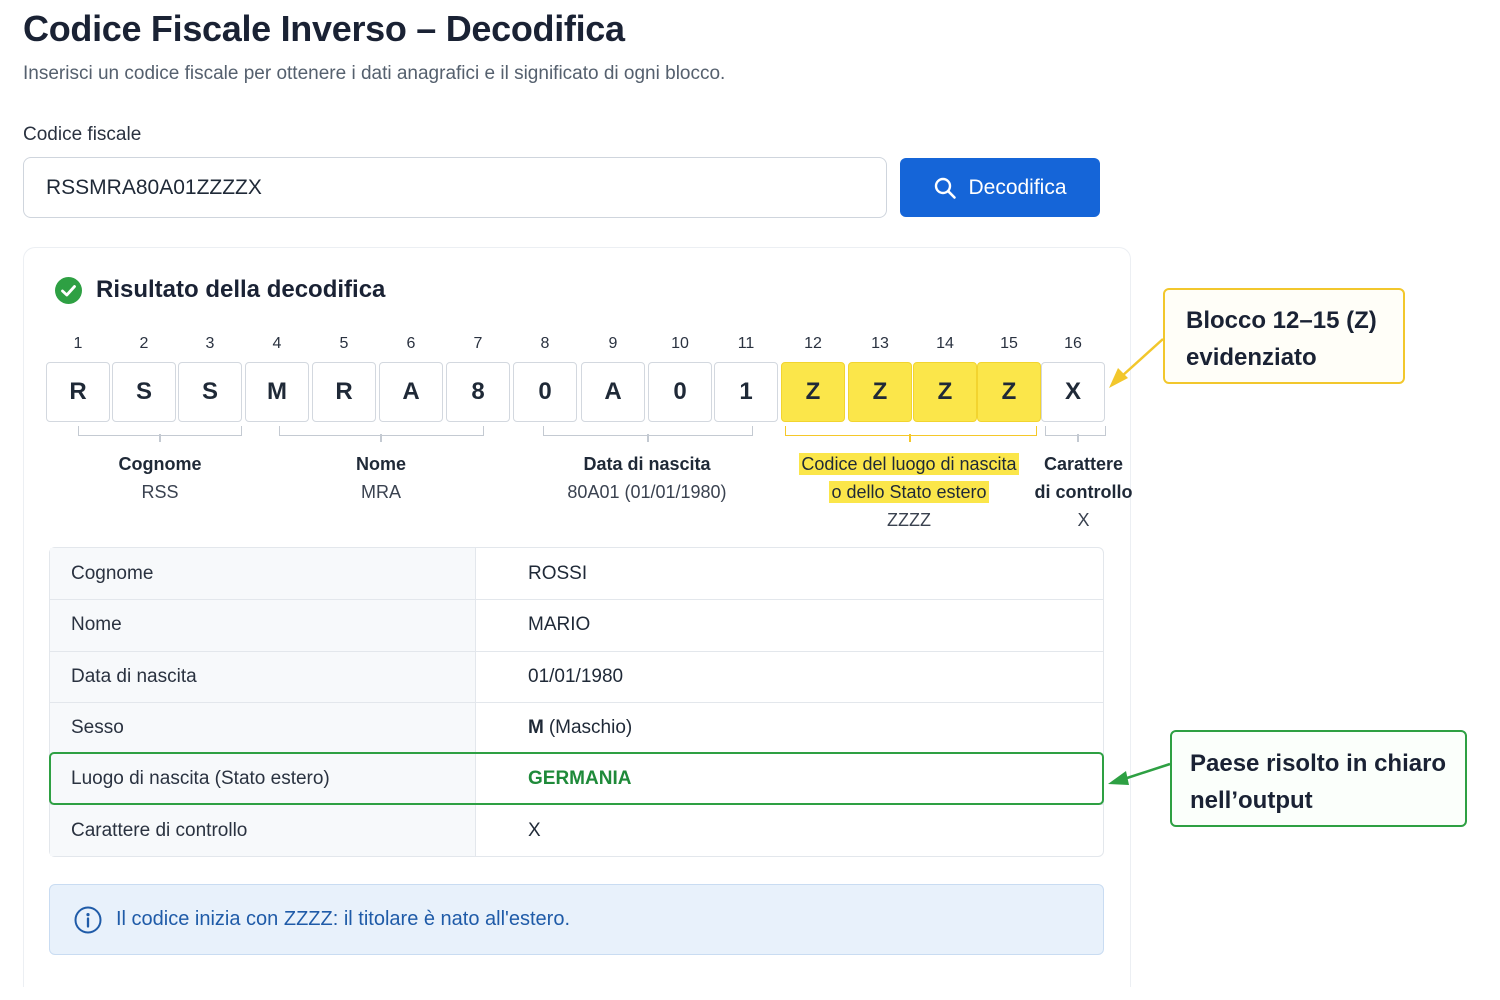  What do you see at coordinates (558, 573) in the screenshot?
I see `table-value: ROSSI` at bounding box center [558, 573].